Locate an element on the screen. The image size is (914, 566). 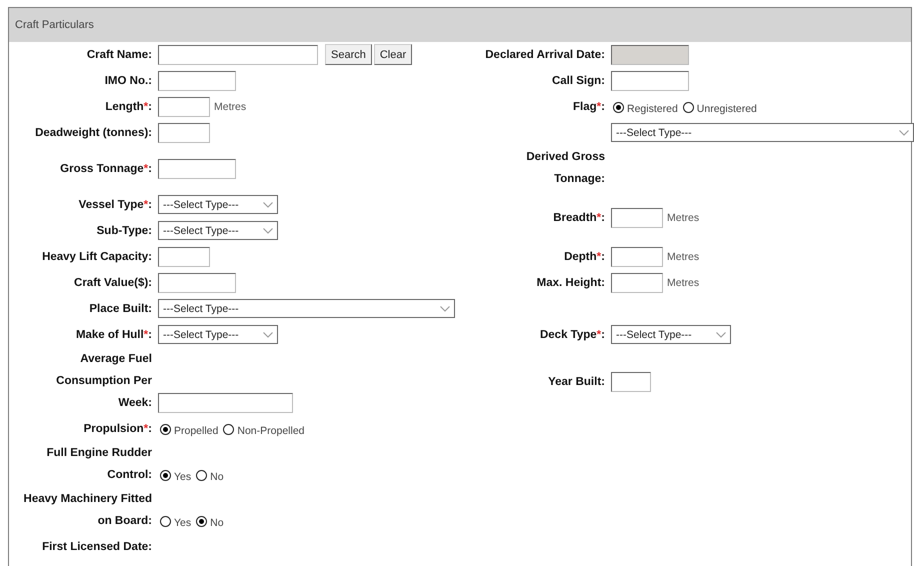
field-label: Make of Hull*: is located at coordinates (113, 335).